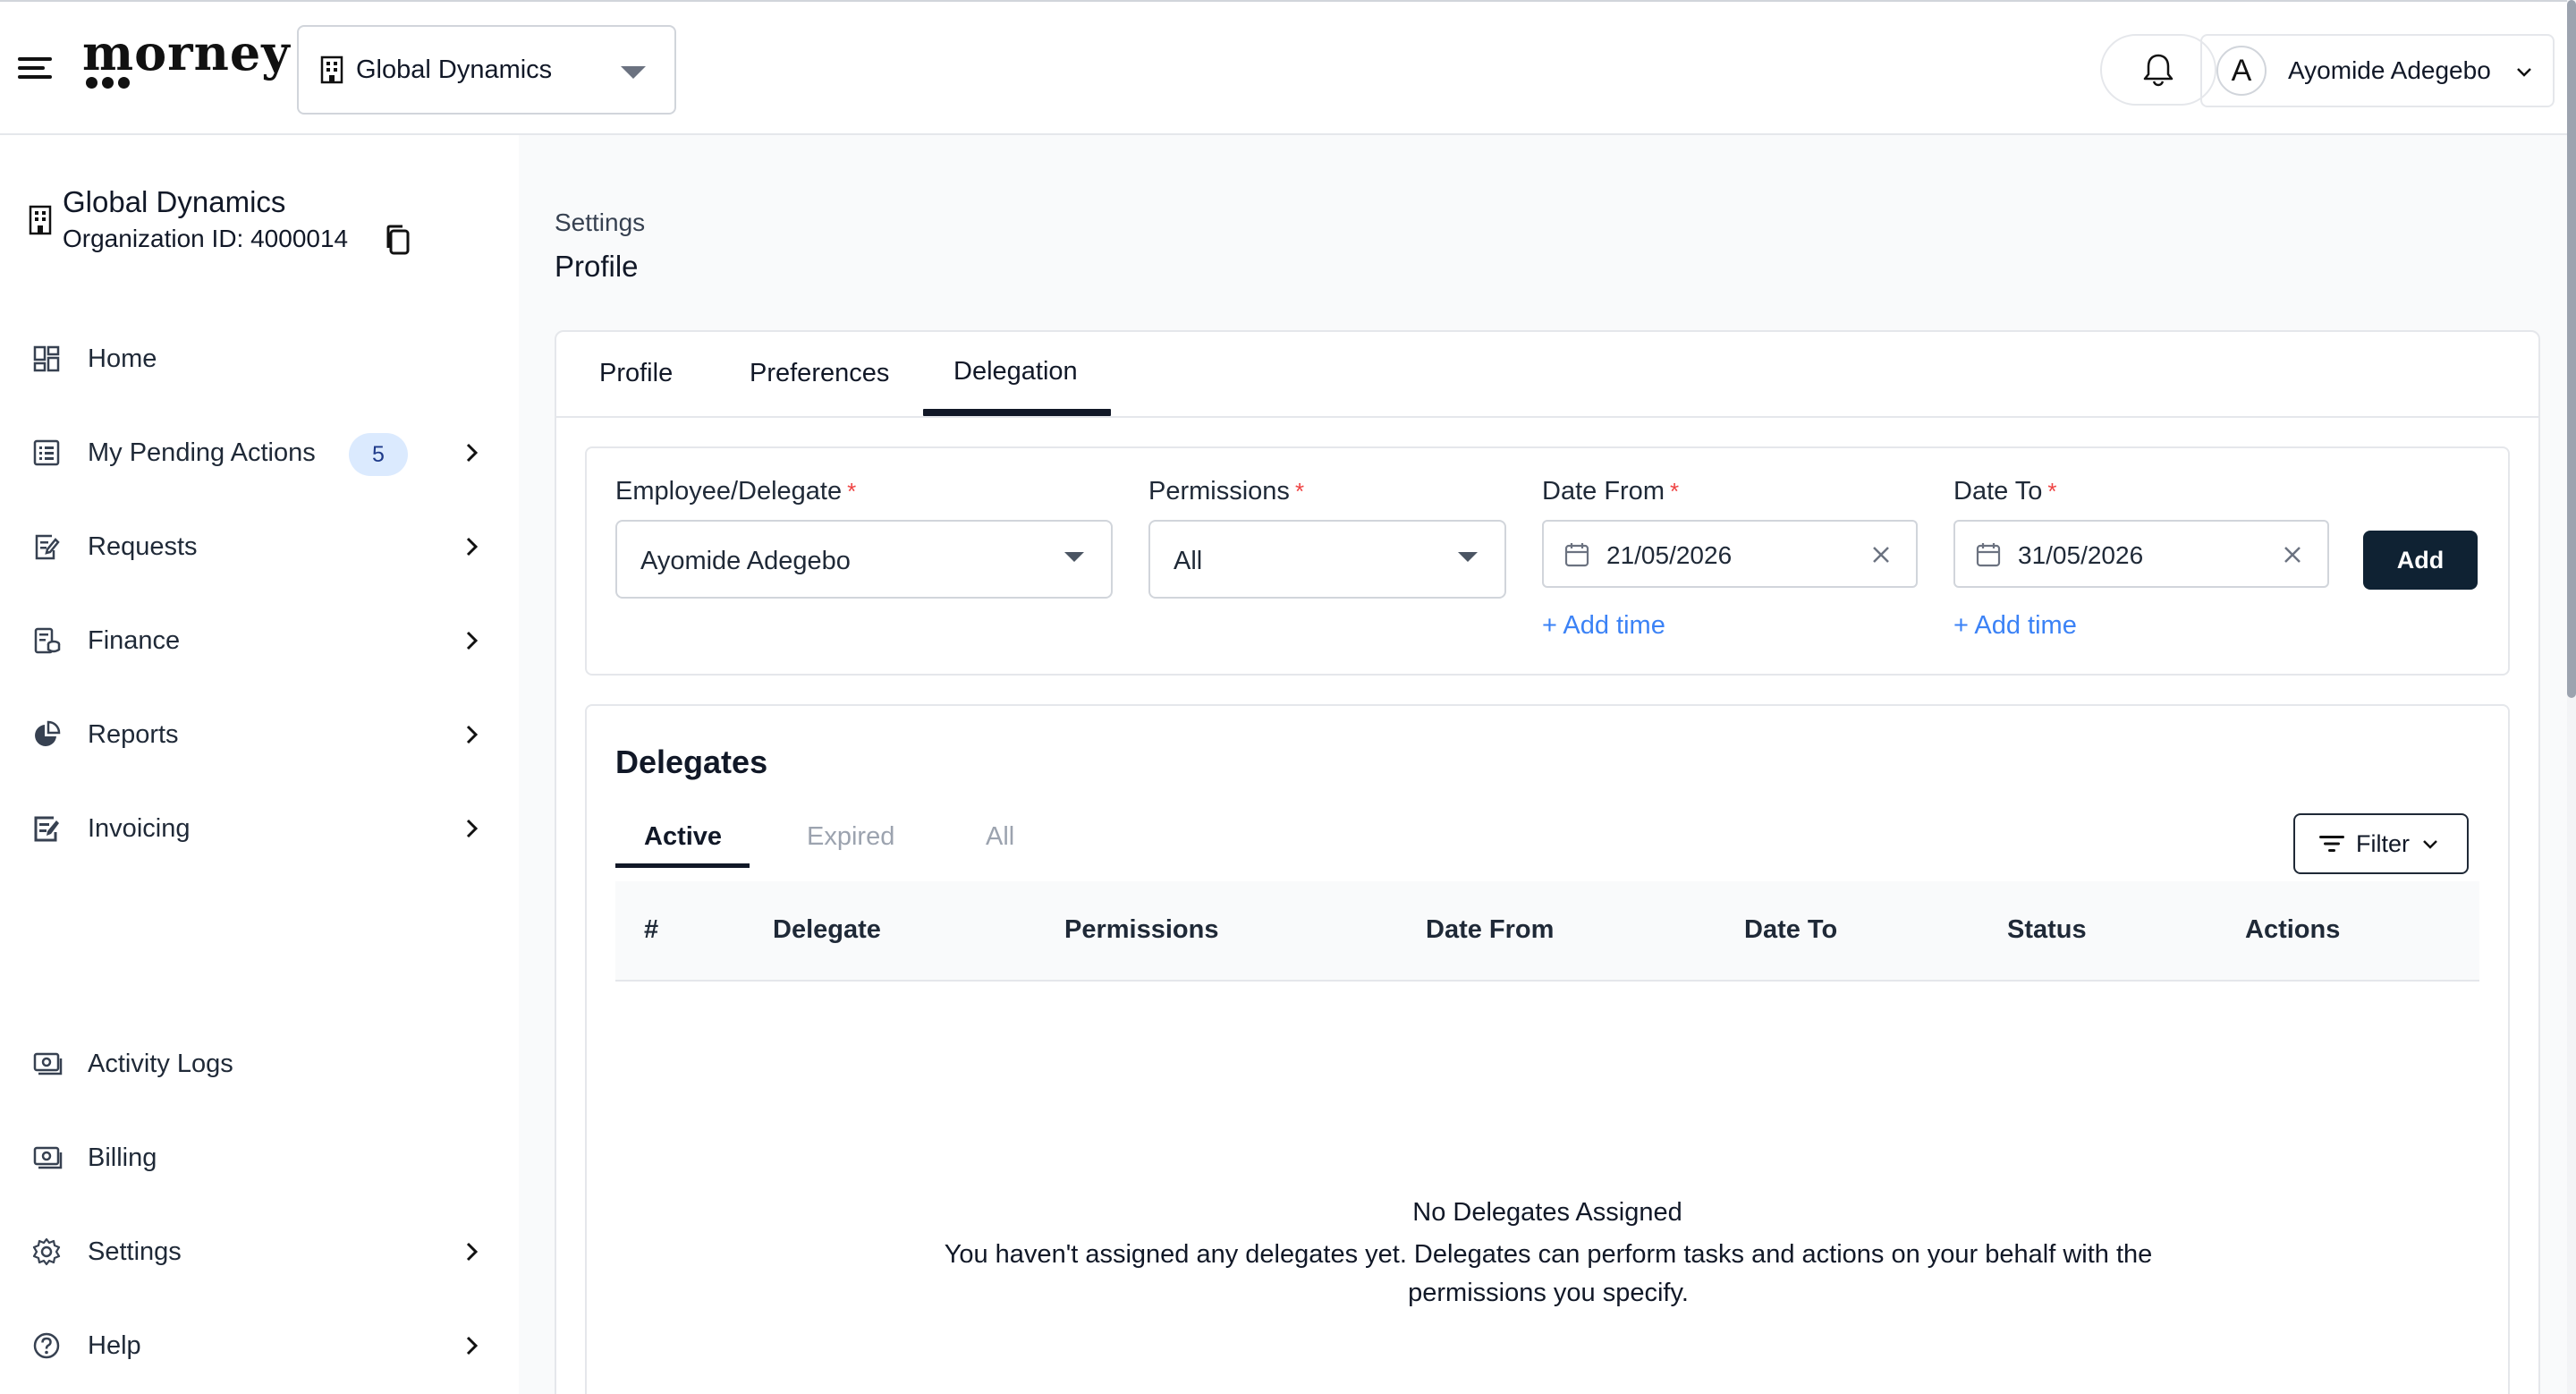 The width and height of the screenshot is (2576, 1394). I want to click on add-delegate-button: Add, so click(2420, 560).